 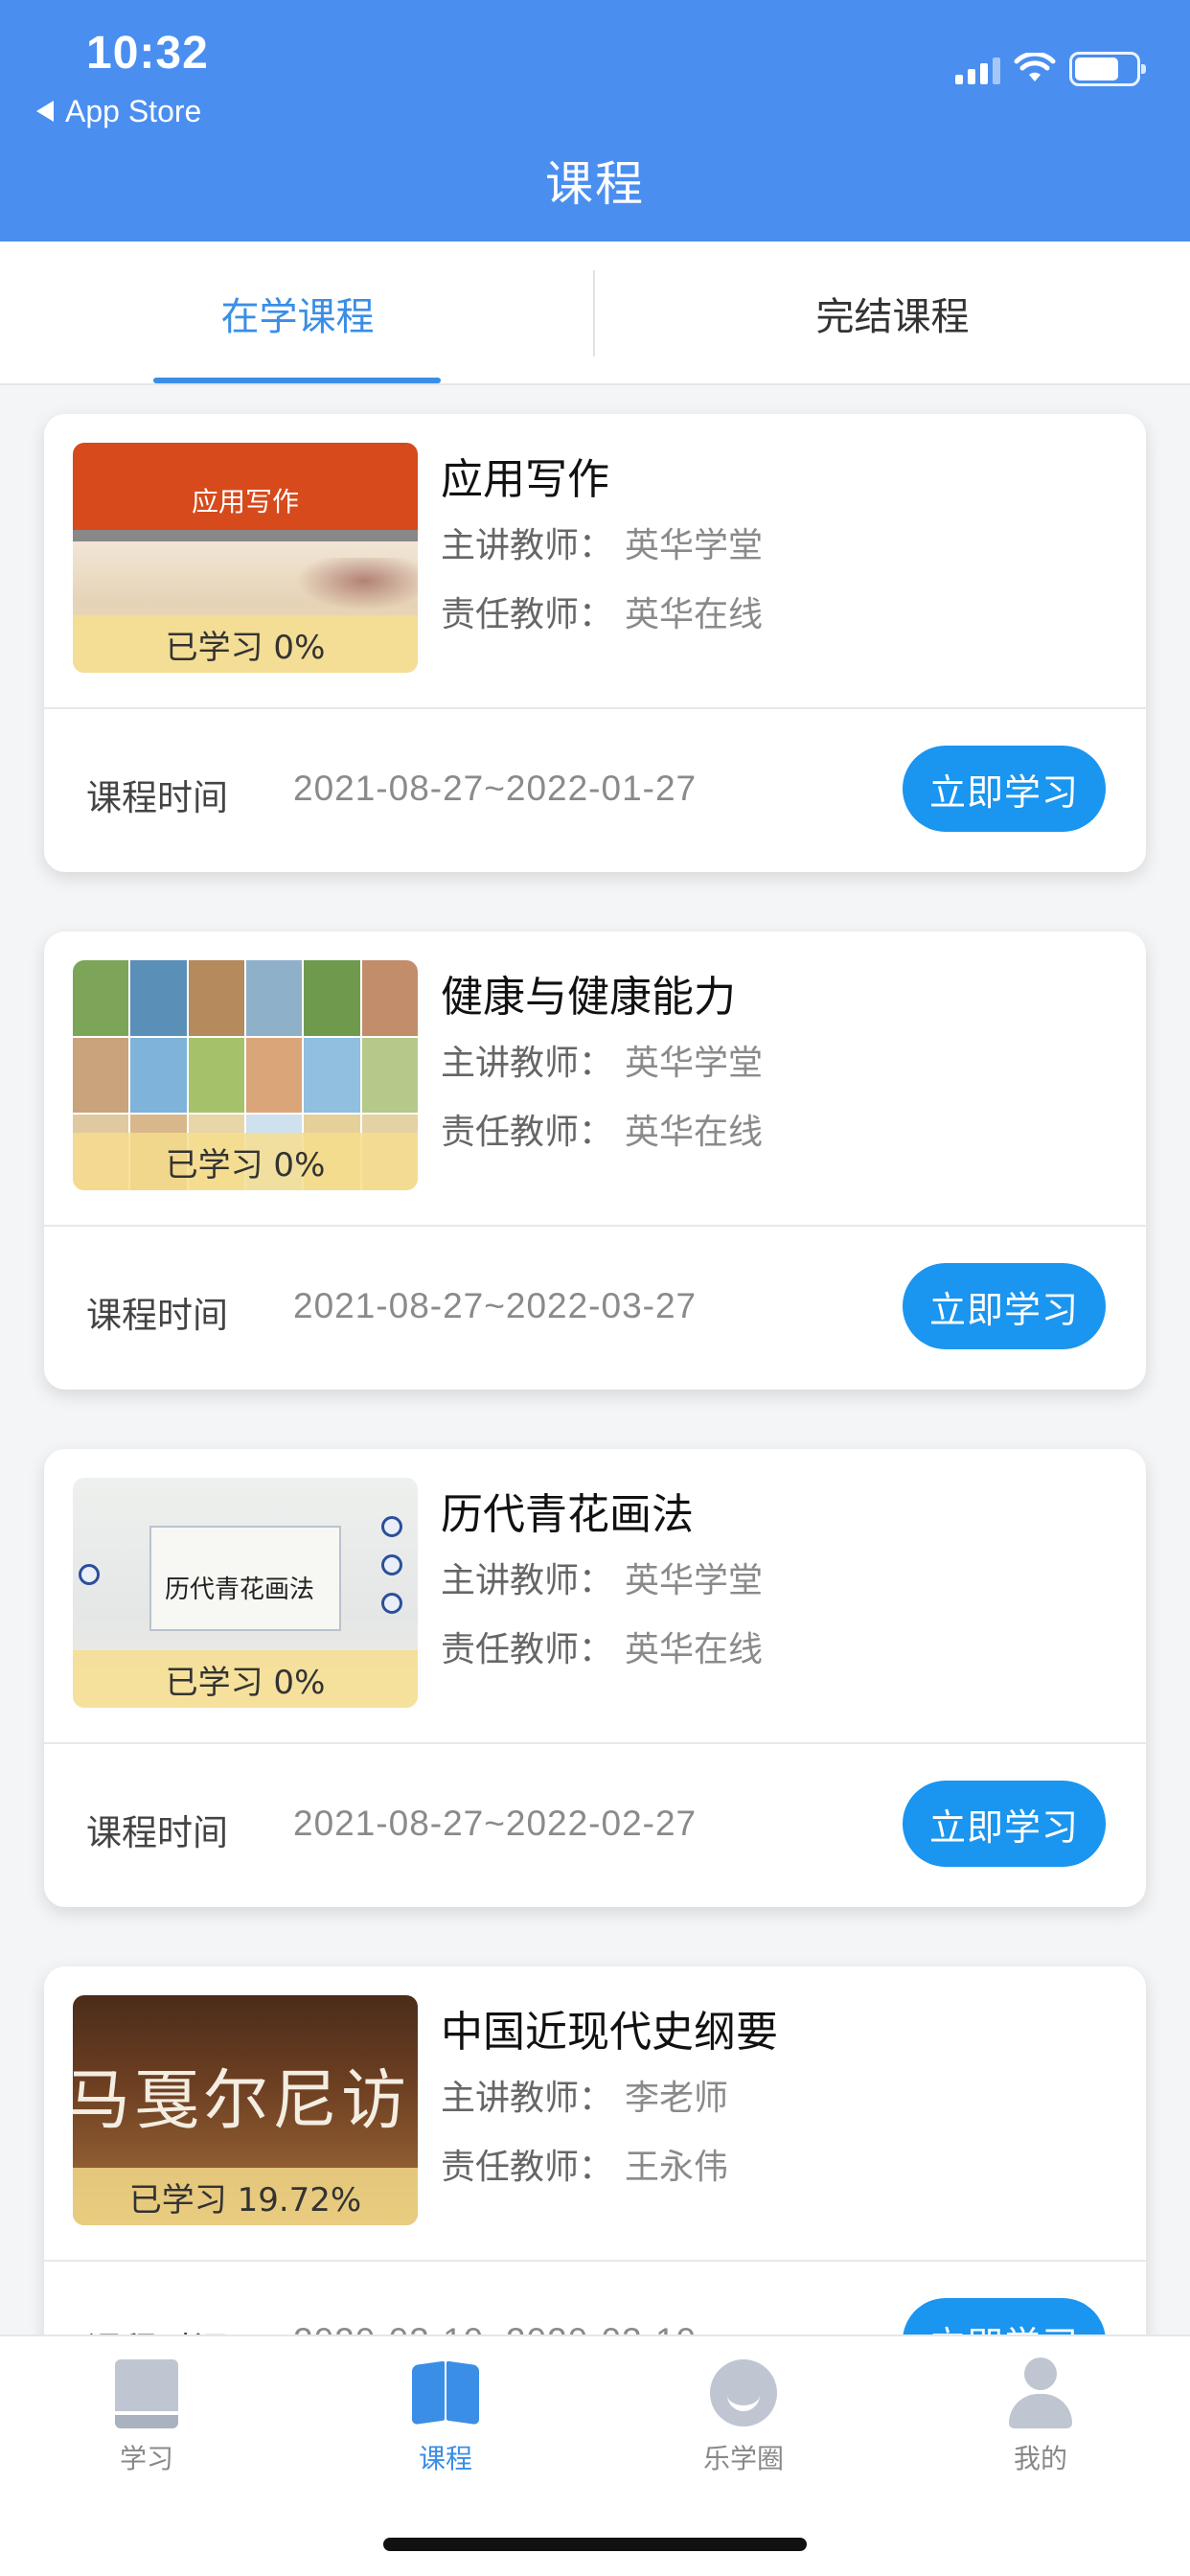 What do you see at coordinates (609, 2032) in the screenshot?
I see `course-title: 中国近现代史纲要` at bounding box center [609, 2032].